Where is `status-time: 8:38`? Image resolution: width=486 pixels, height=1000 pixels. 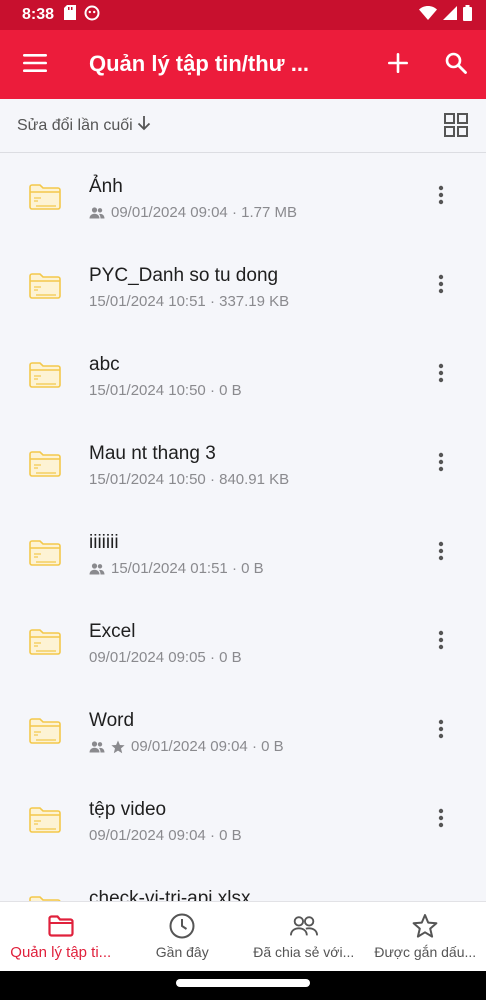
status-time: 8:38 is located at coordinates (38, 14).